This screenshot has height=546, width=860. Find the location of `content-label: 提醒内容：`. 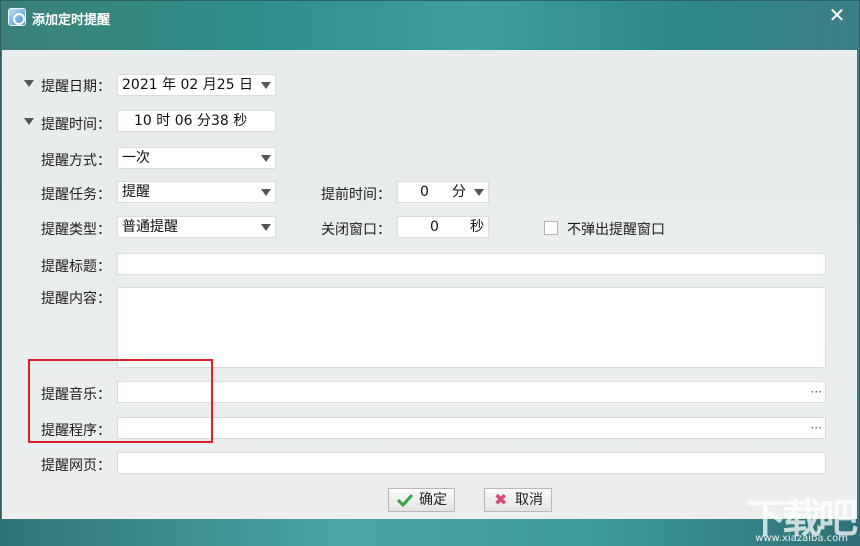

content-label: 提醒内容： is located at coordinates (76, 299).